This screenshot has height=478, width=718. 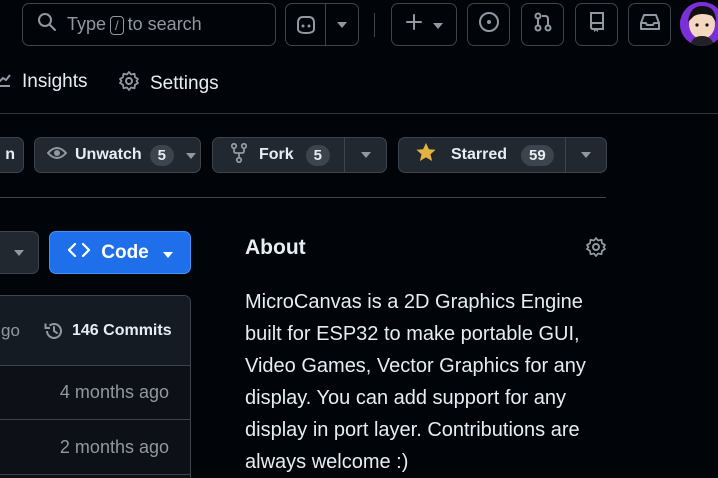 I want to click on inbox-button, so click(x=649, y=24).